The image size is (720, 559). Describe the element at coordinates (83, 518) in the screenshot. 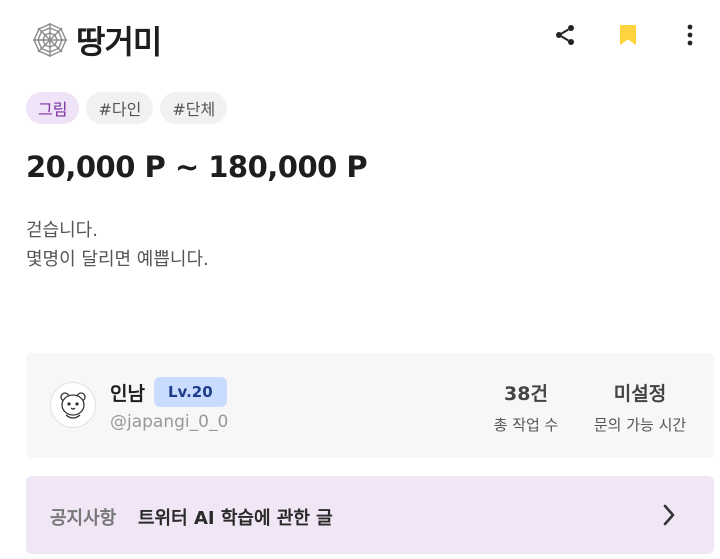

I see `notice-label: 공지사항` at that location.